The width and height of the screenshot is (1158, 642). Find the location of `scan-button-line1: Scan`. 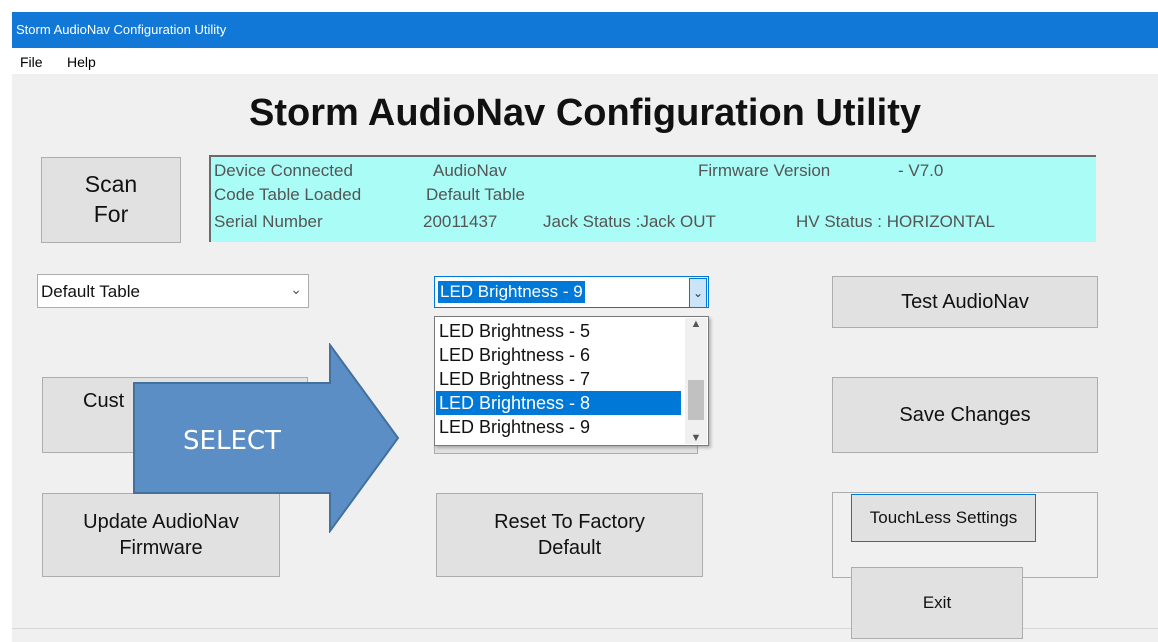

scan-button-line1: Scan is located at coordinates (111, 184).